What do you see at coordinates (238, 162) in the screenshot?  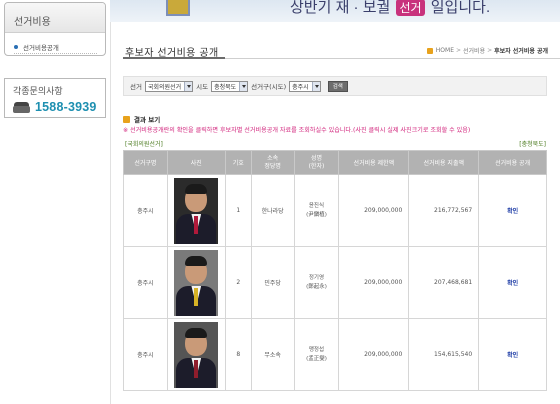 I see `col-number: 기호` at bounding box center [238, 162].